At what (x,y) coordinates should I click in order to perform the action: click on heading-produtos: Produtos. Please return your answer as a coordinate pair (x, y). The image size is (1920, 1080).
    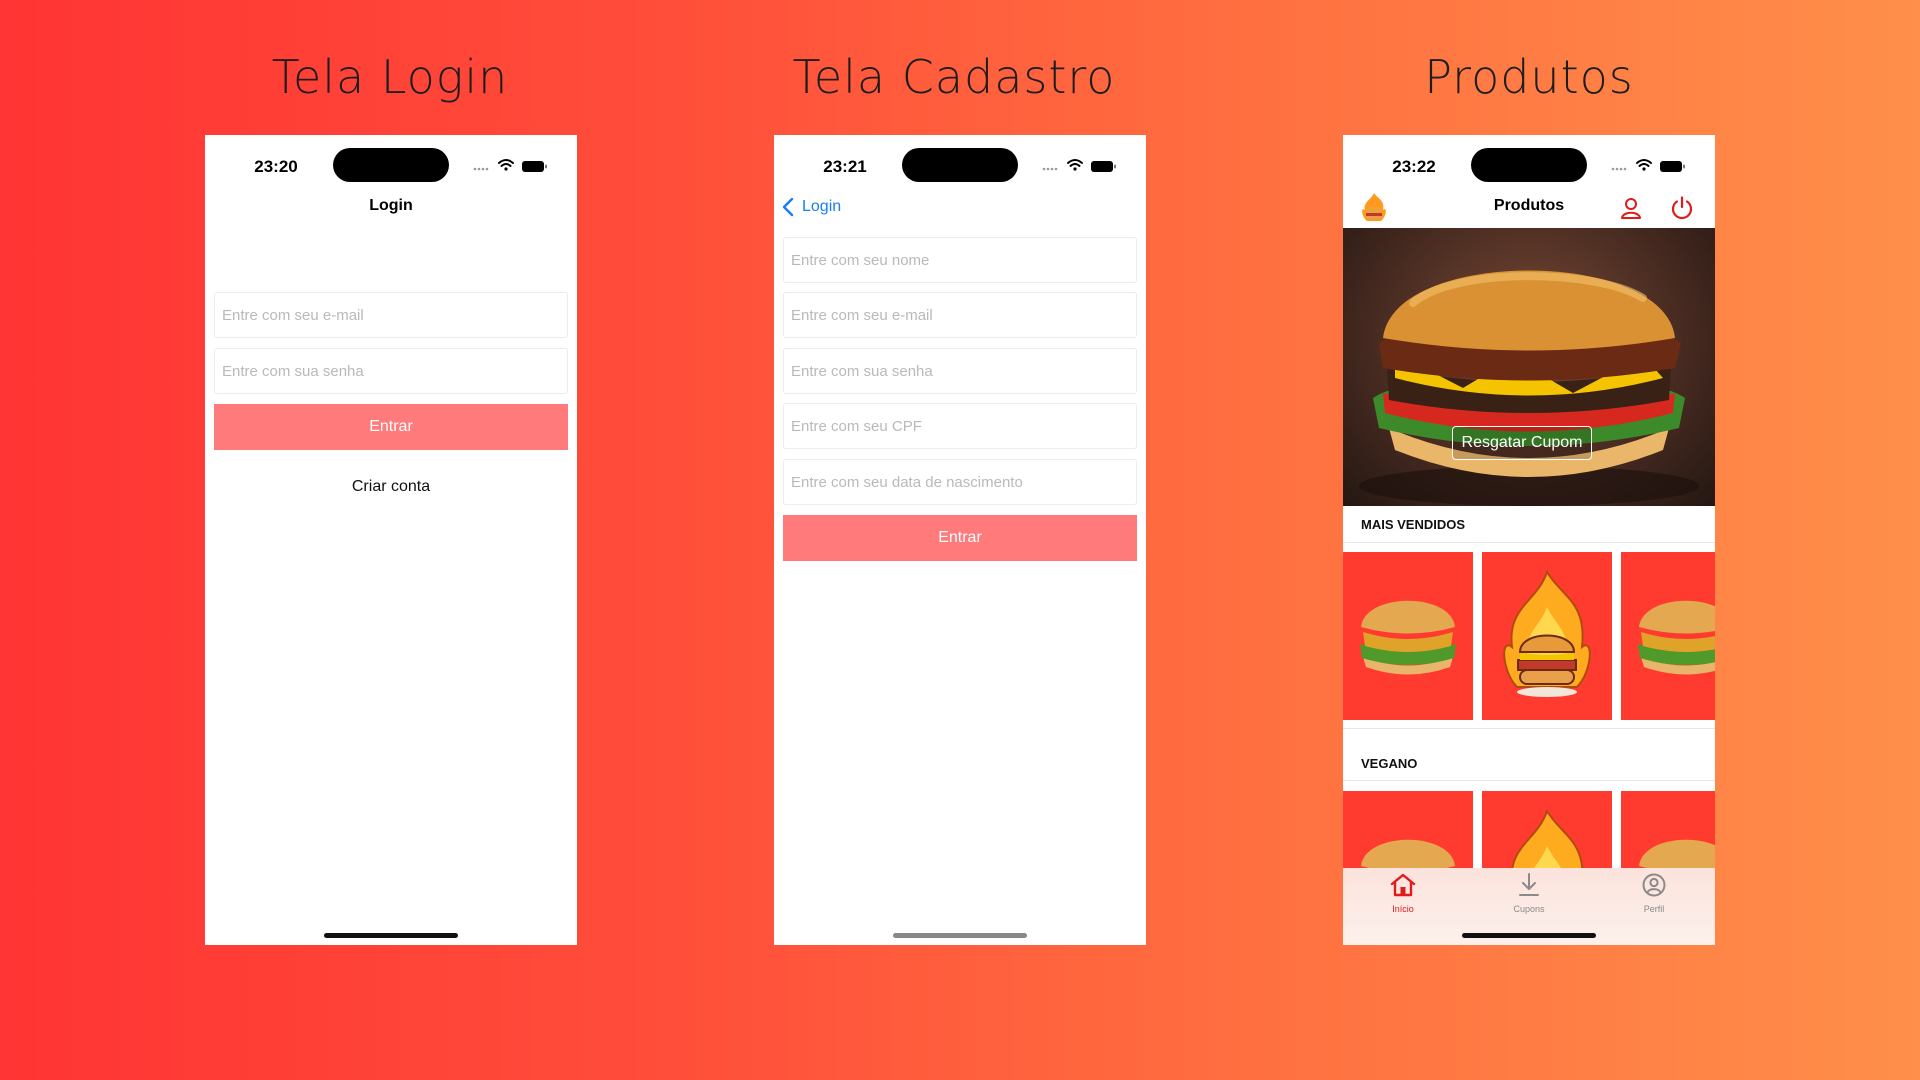
    Looking at the image, I should click on (1529, 77).